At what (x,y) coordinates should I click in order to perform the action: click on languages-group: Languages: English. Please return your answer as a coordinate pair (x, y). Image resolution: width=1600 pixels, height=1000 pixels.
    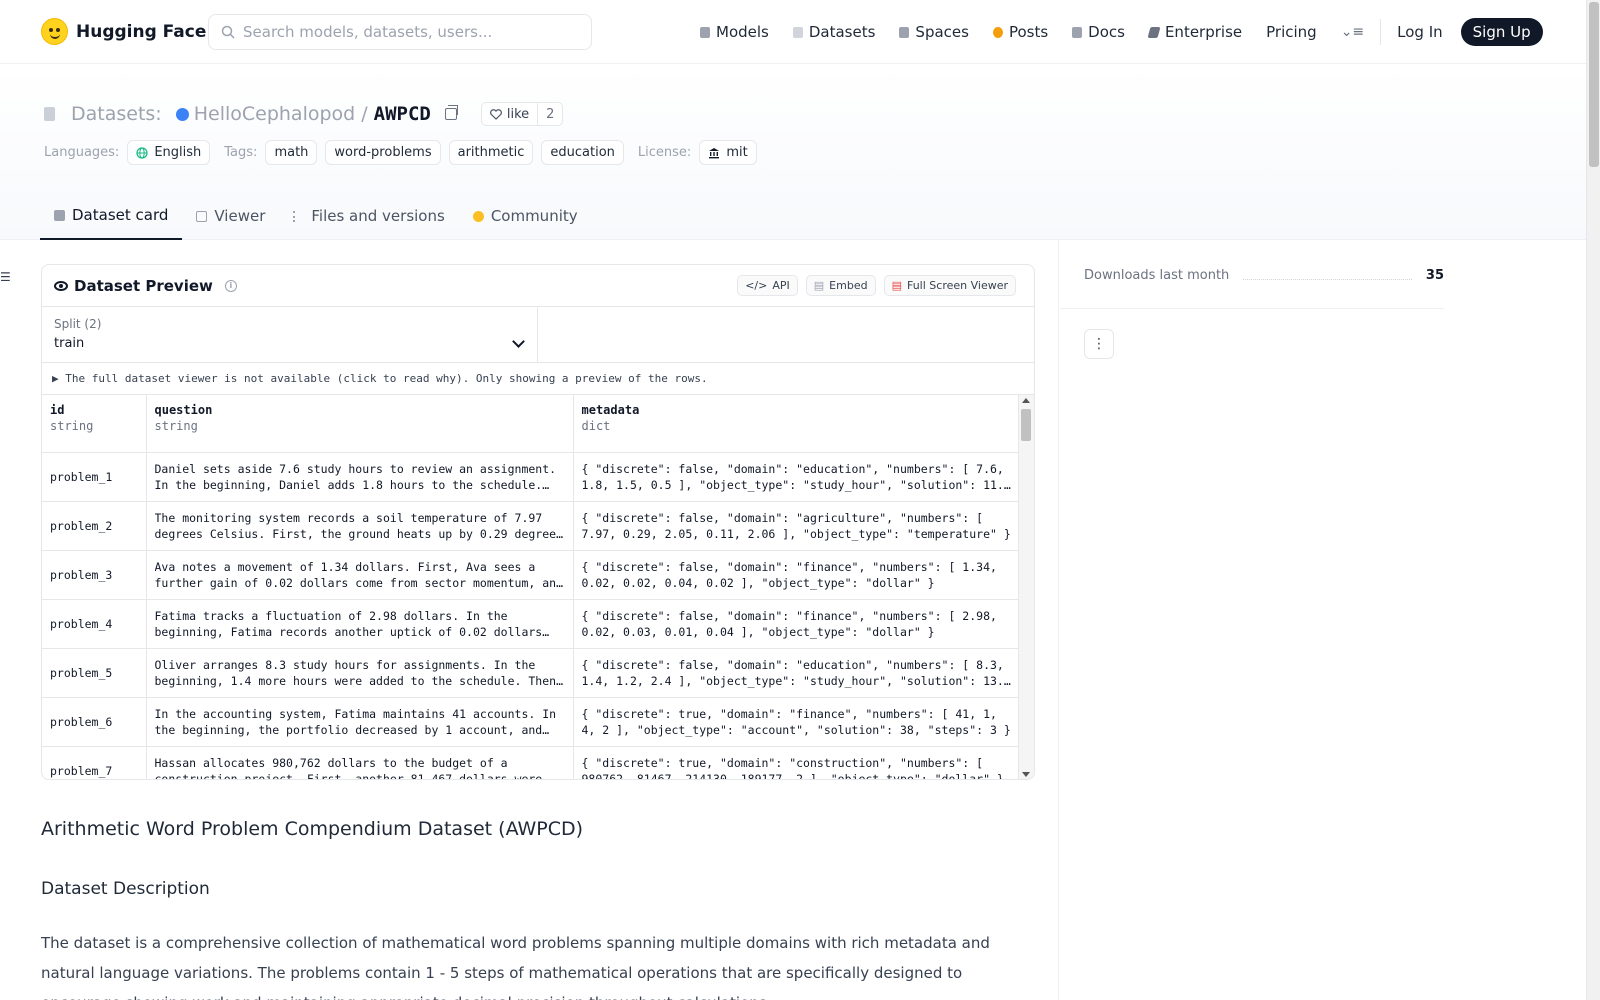
    Looking at the image, I should click on (131, 152).